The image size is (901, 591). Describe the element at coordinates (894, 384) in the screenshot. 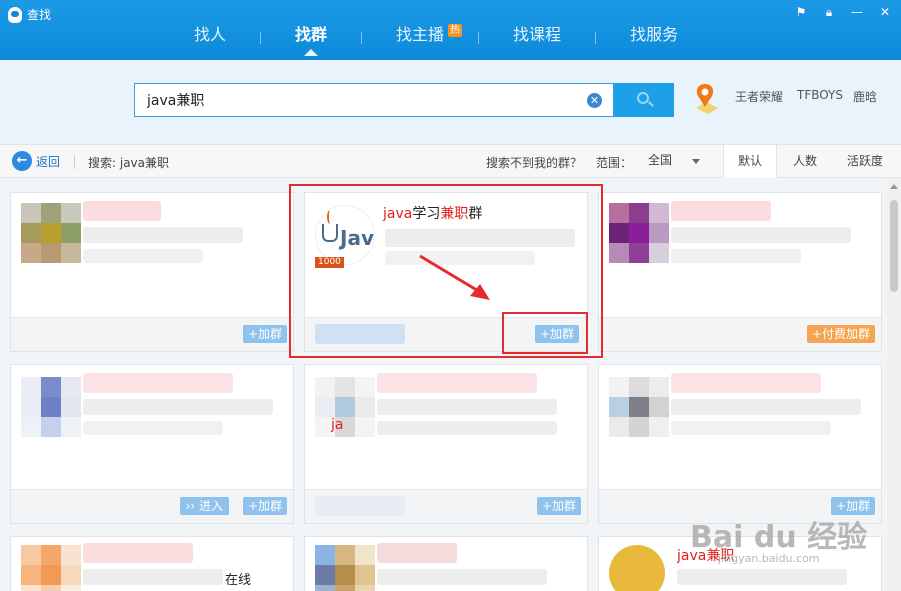

I see `vertical-scrollbar` at that location.